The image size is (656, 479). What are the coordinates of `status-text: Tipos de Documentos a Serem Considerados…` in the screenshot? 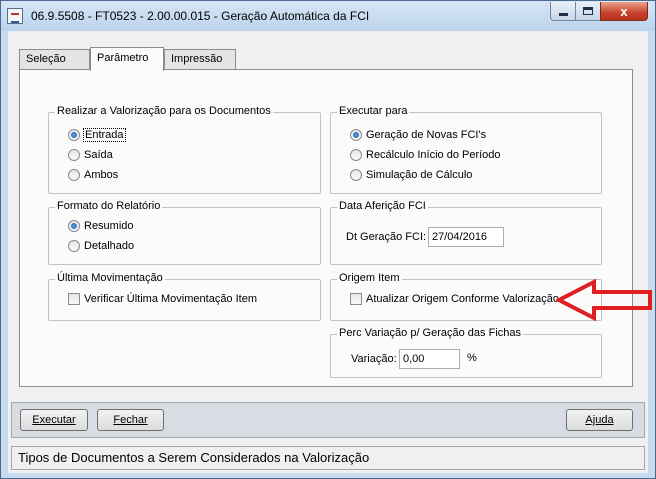 It's located at (194, 457).